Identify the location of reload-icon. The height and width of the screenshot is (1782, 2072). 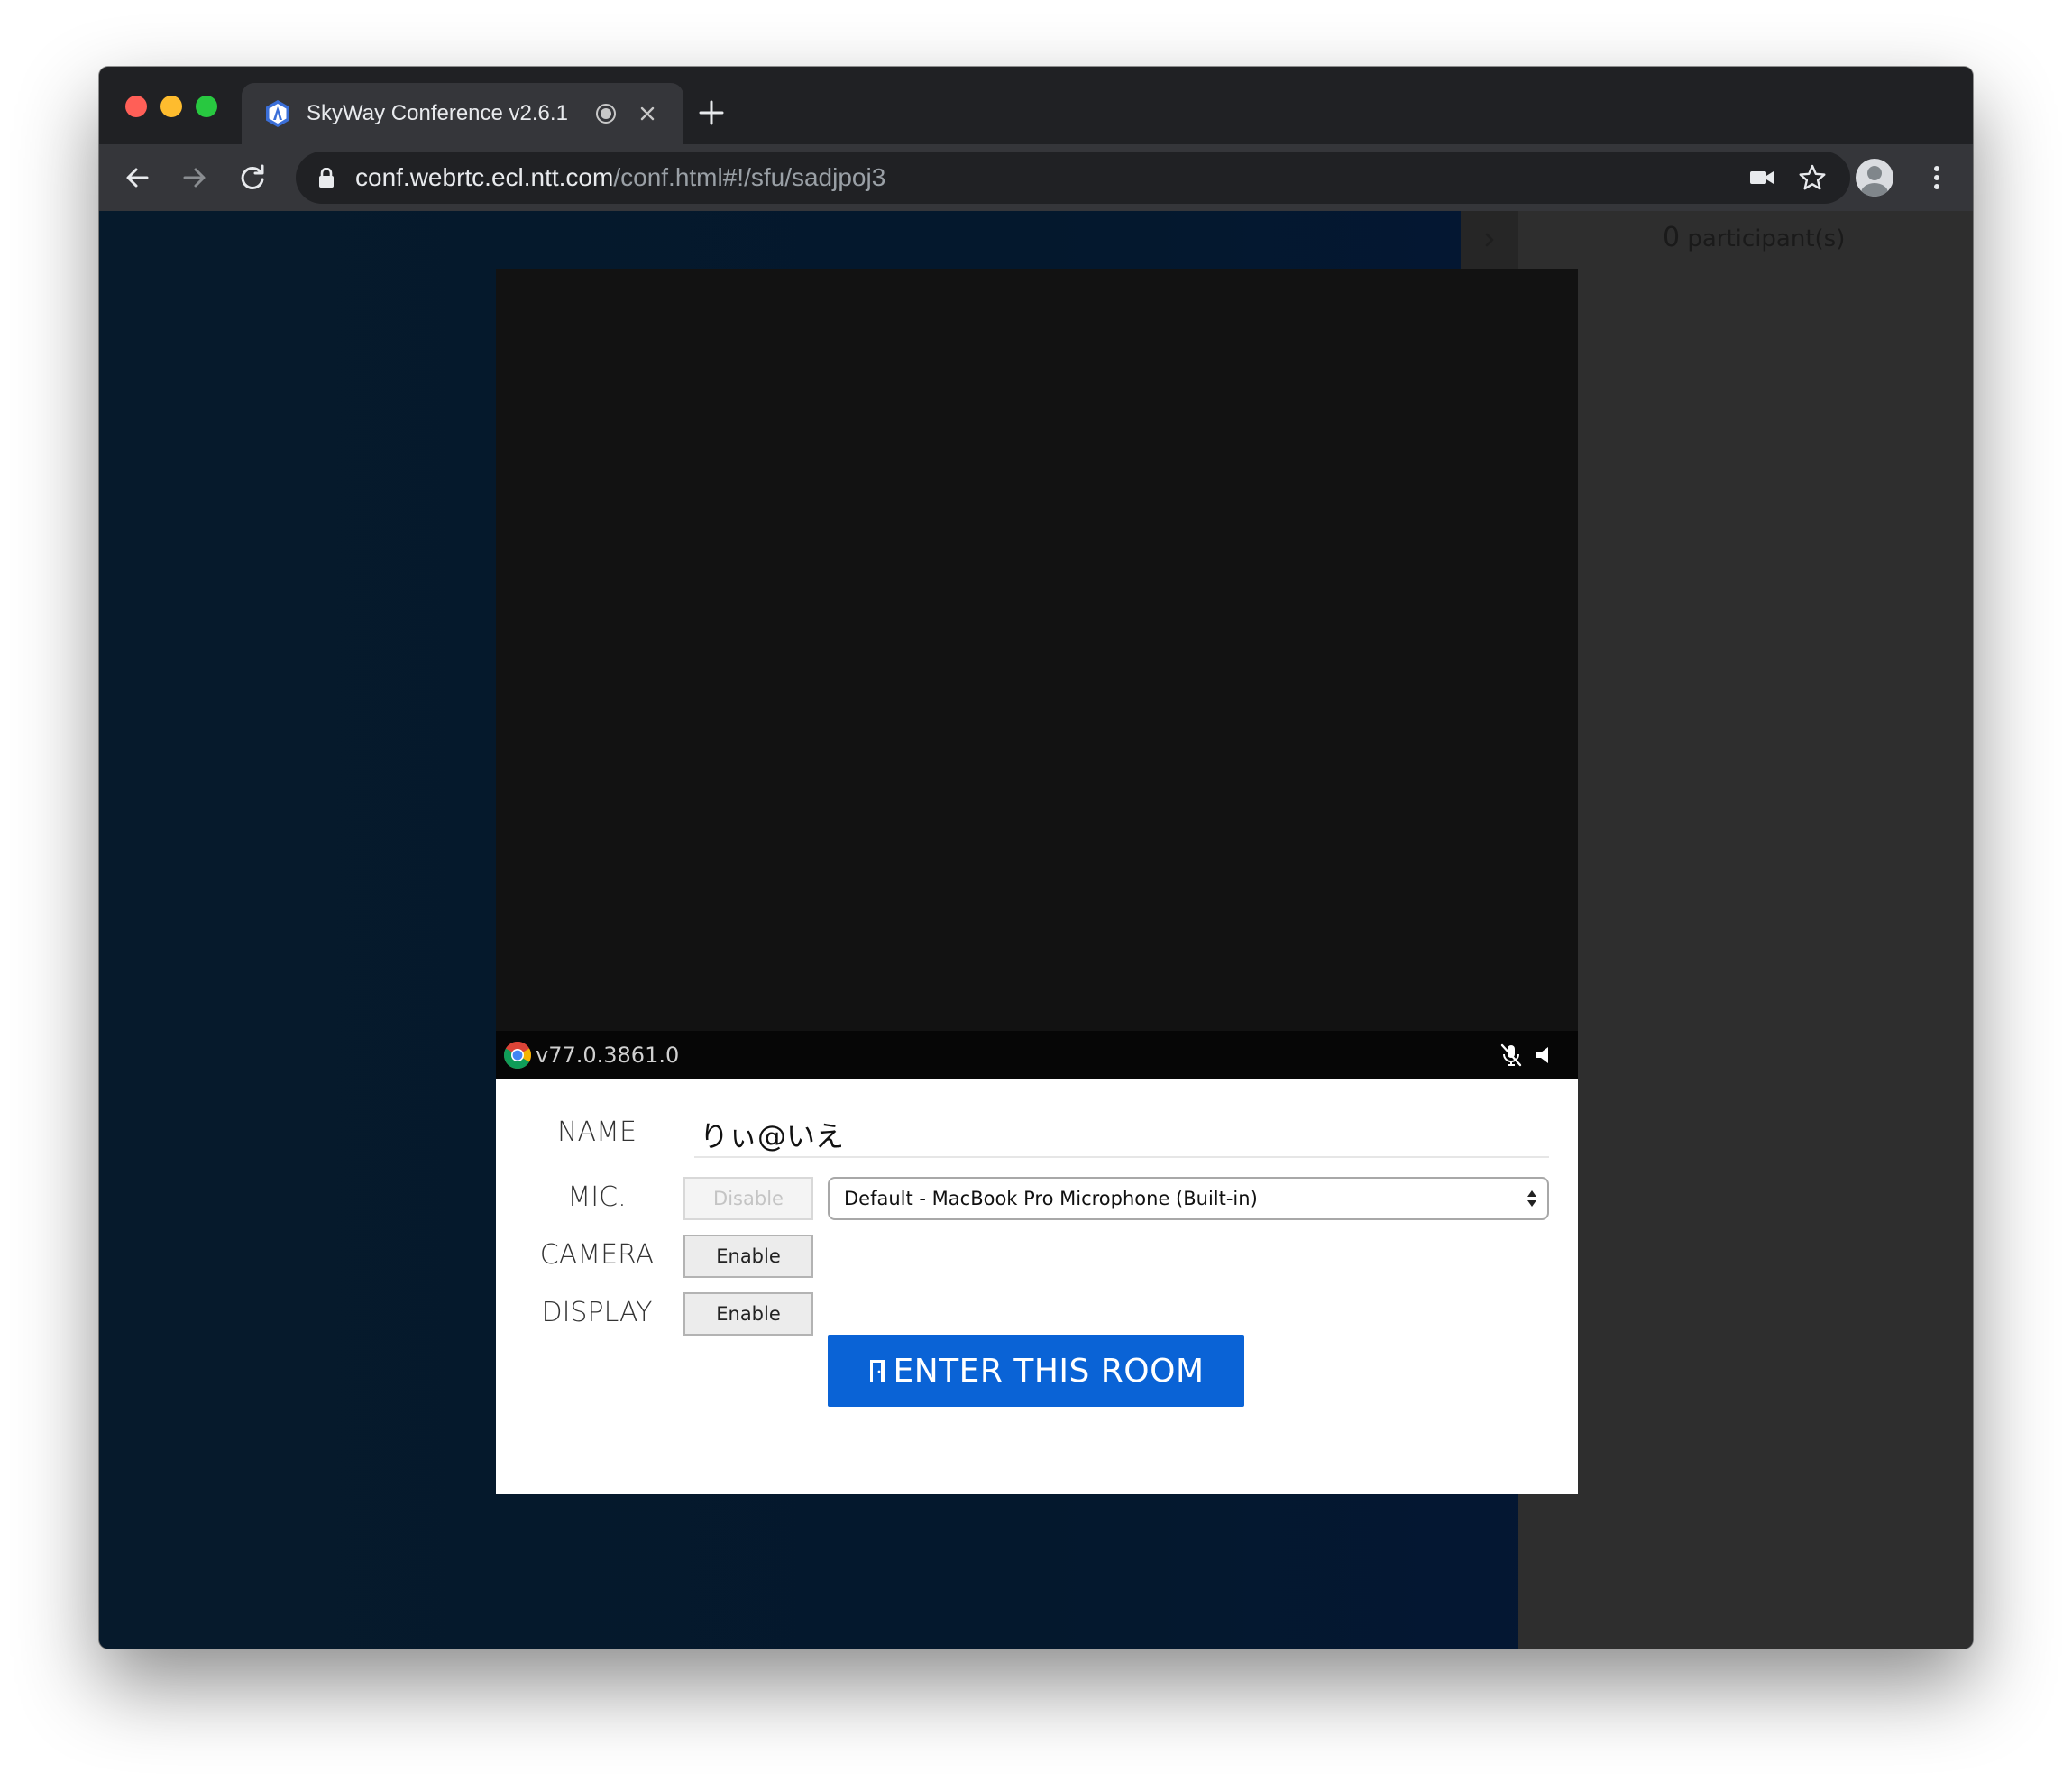
(252, 177).